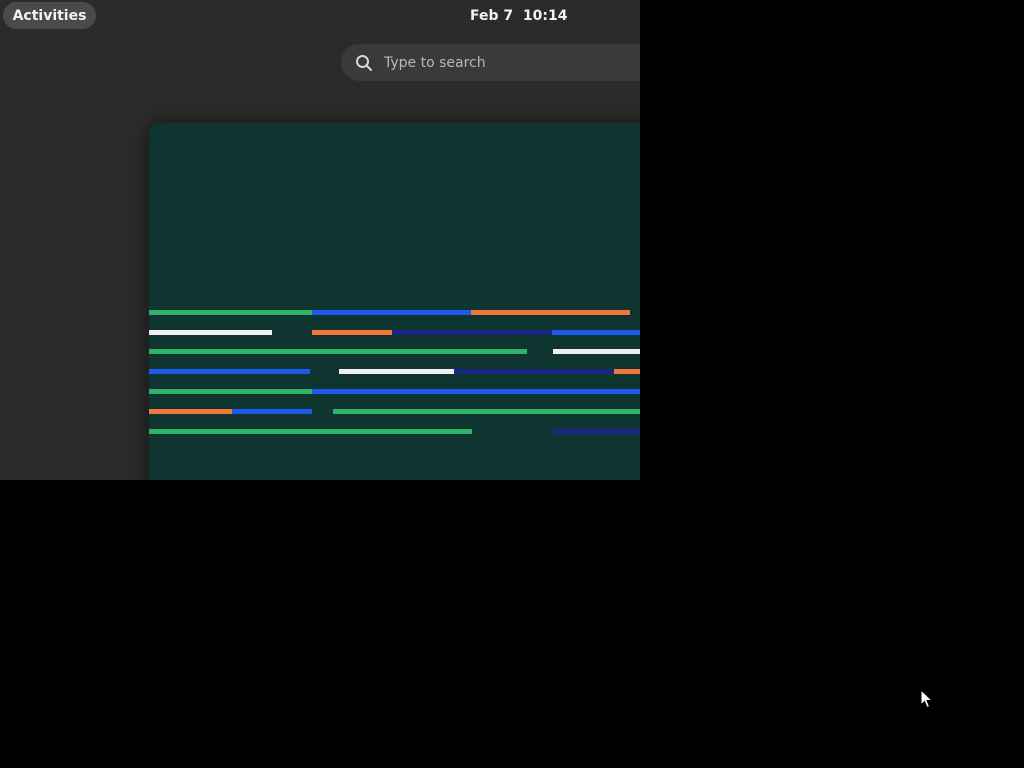 The width and height of the screenshot is (1024, 768). Describe the element at coordinates (926, 699) in the screenshot. I see `arrow-cursor-icon` at that location.